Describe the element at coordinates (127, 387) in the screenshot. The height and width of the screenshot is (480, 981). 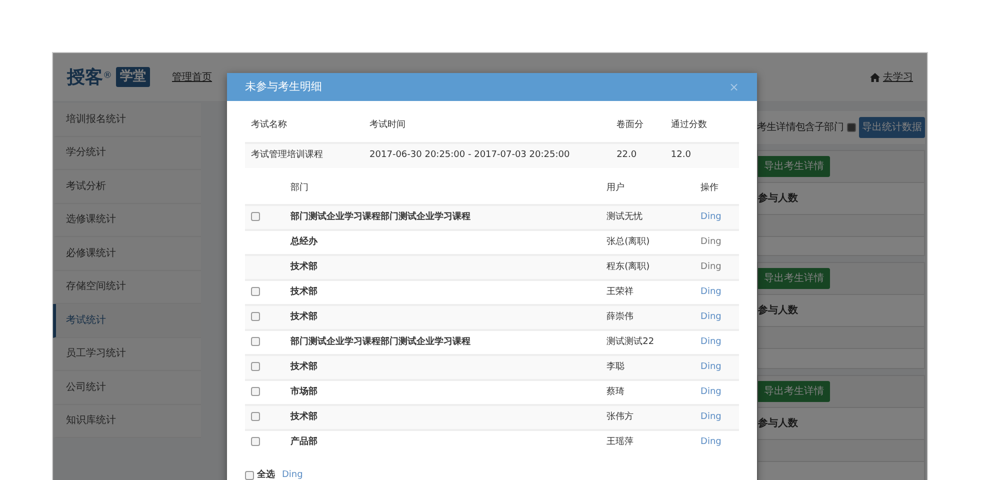
I see `sidebar-item: 公司统计` at that location.